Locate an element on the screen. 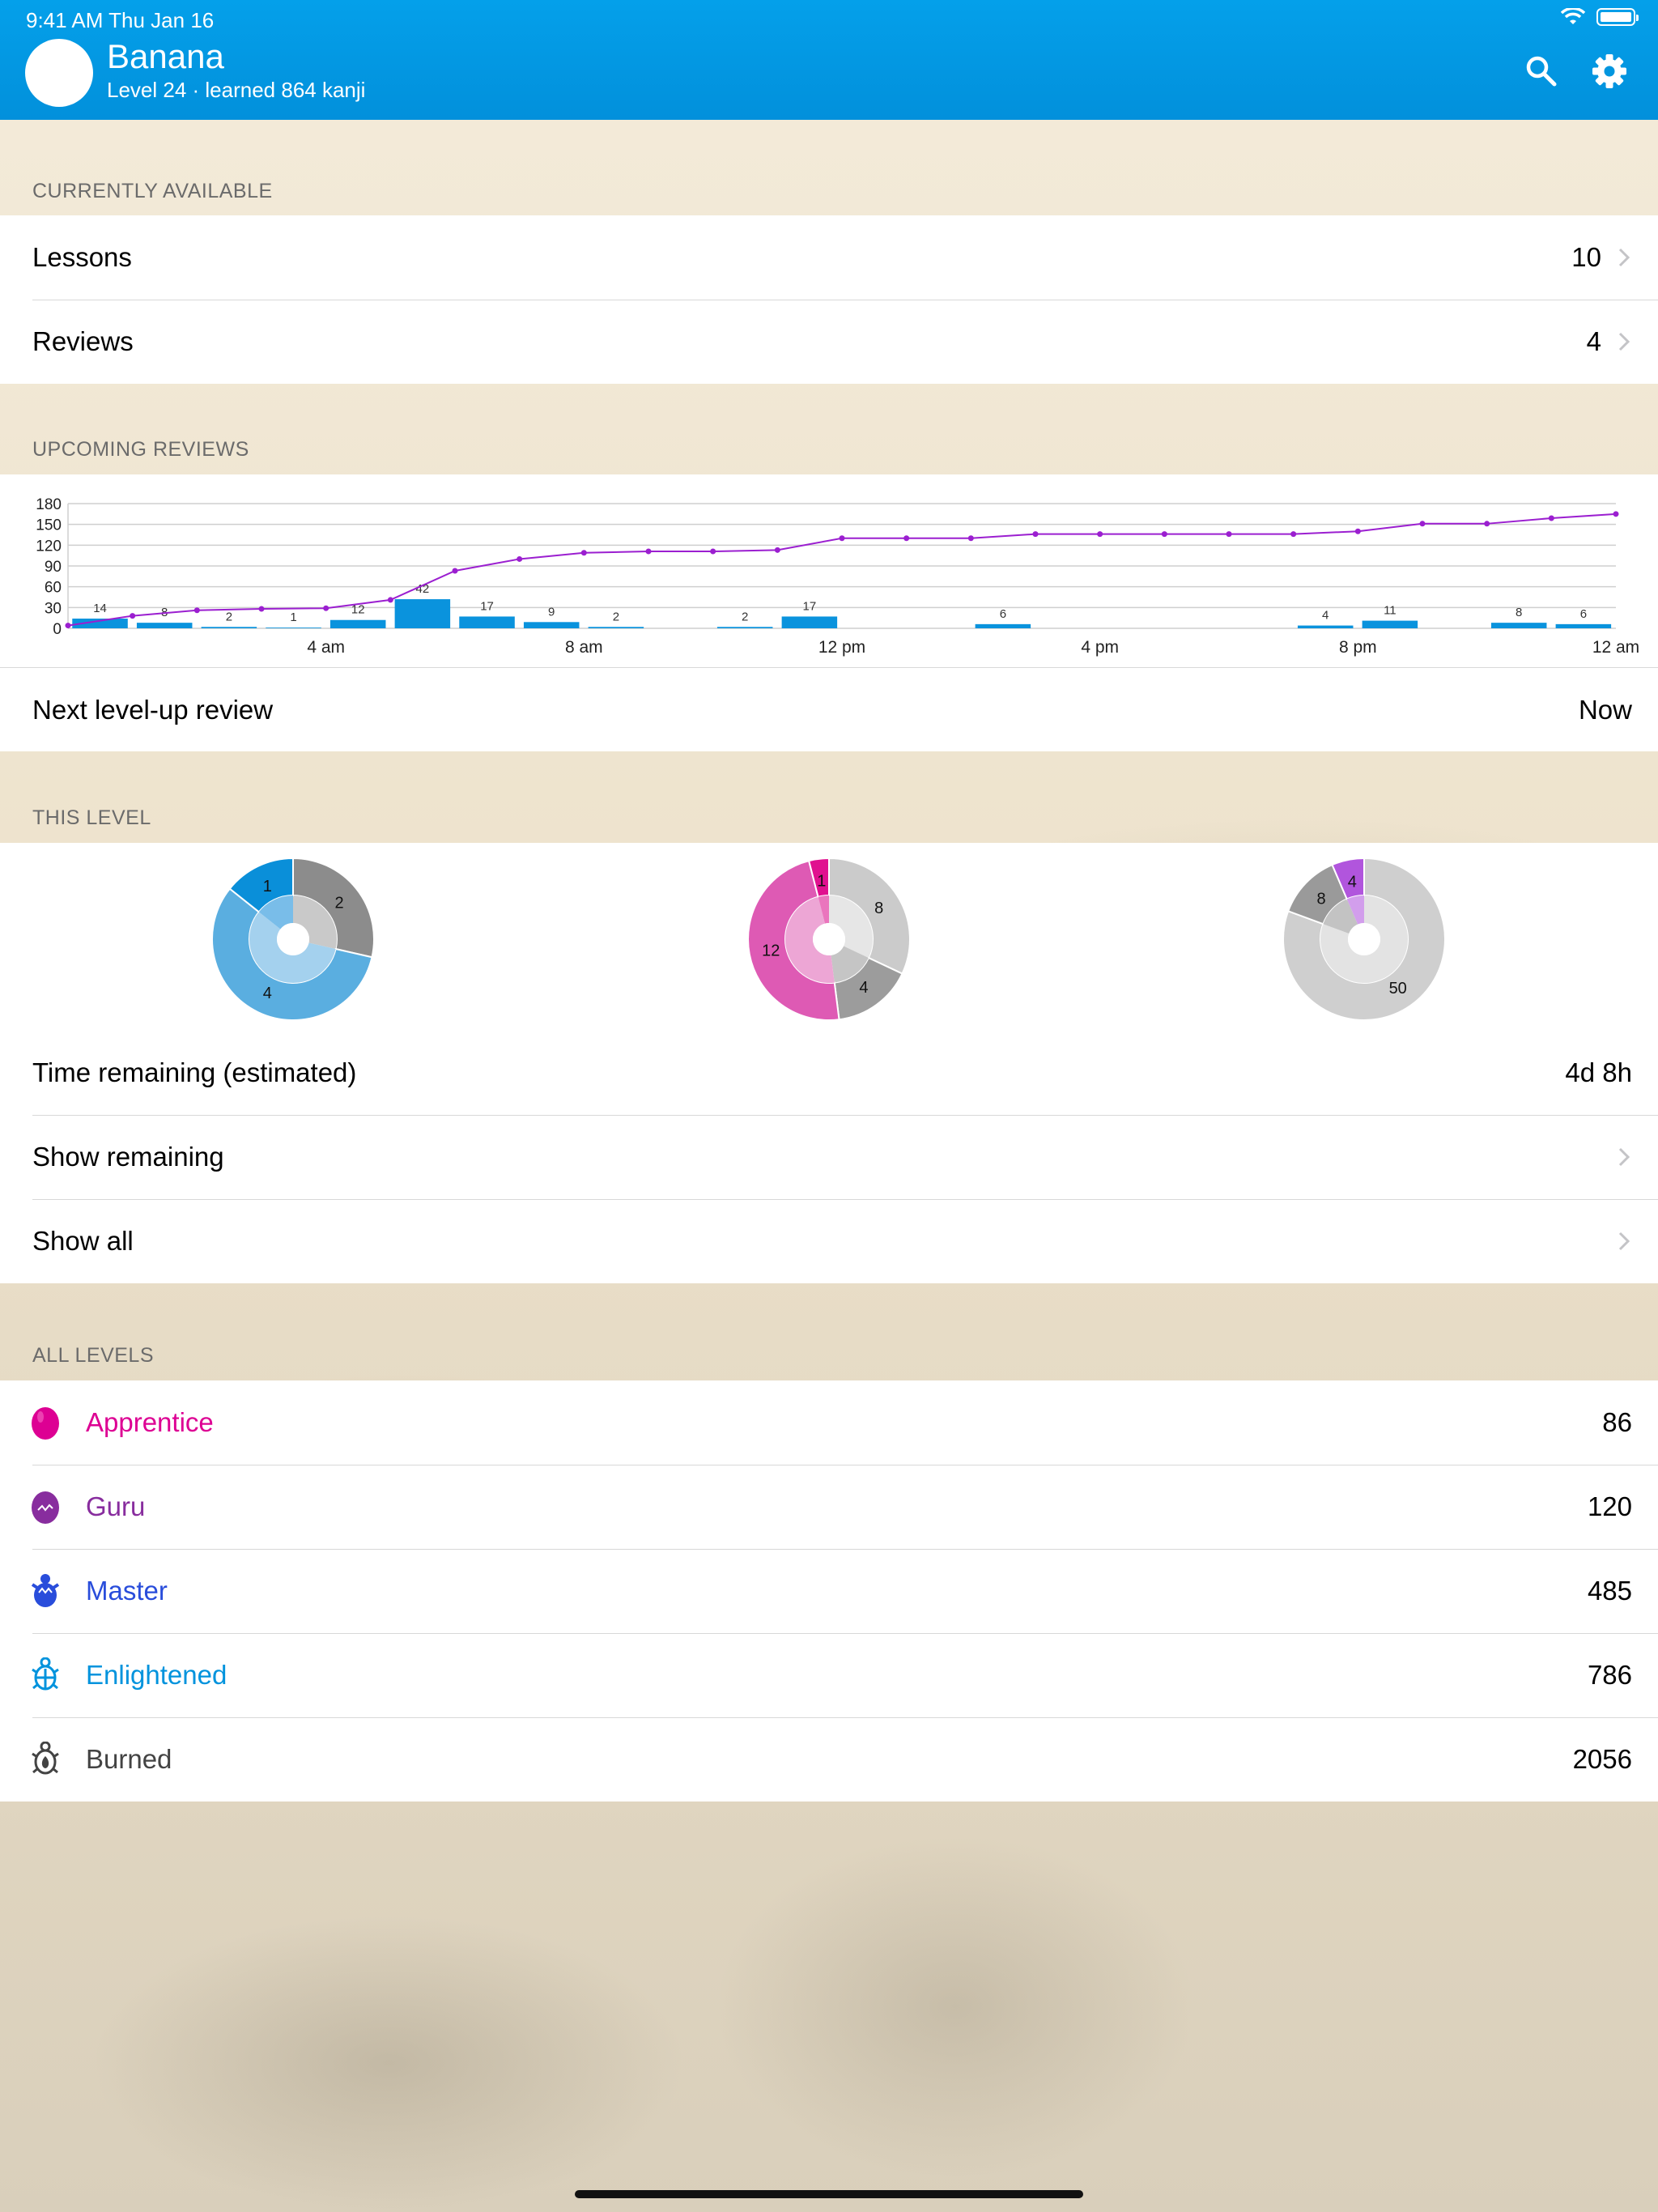 The width and height of the screenshot is (1658, 2212). srs-level-row-burned: Burned 2056 is located at coordinates (829, 1760).